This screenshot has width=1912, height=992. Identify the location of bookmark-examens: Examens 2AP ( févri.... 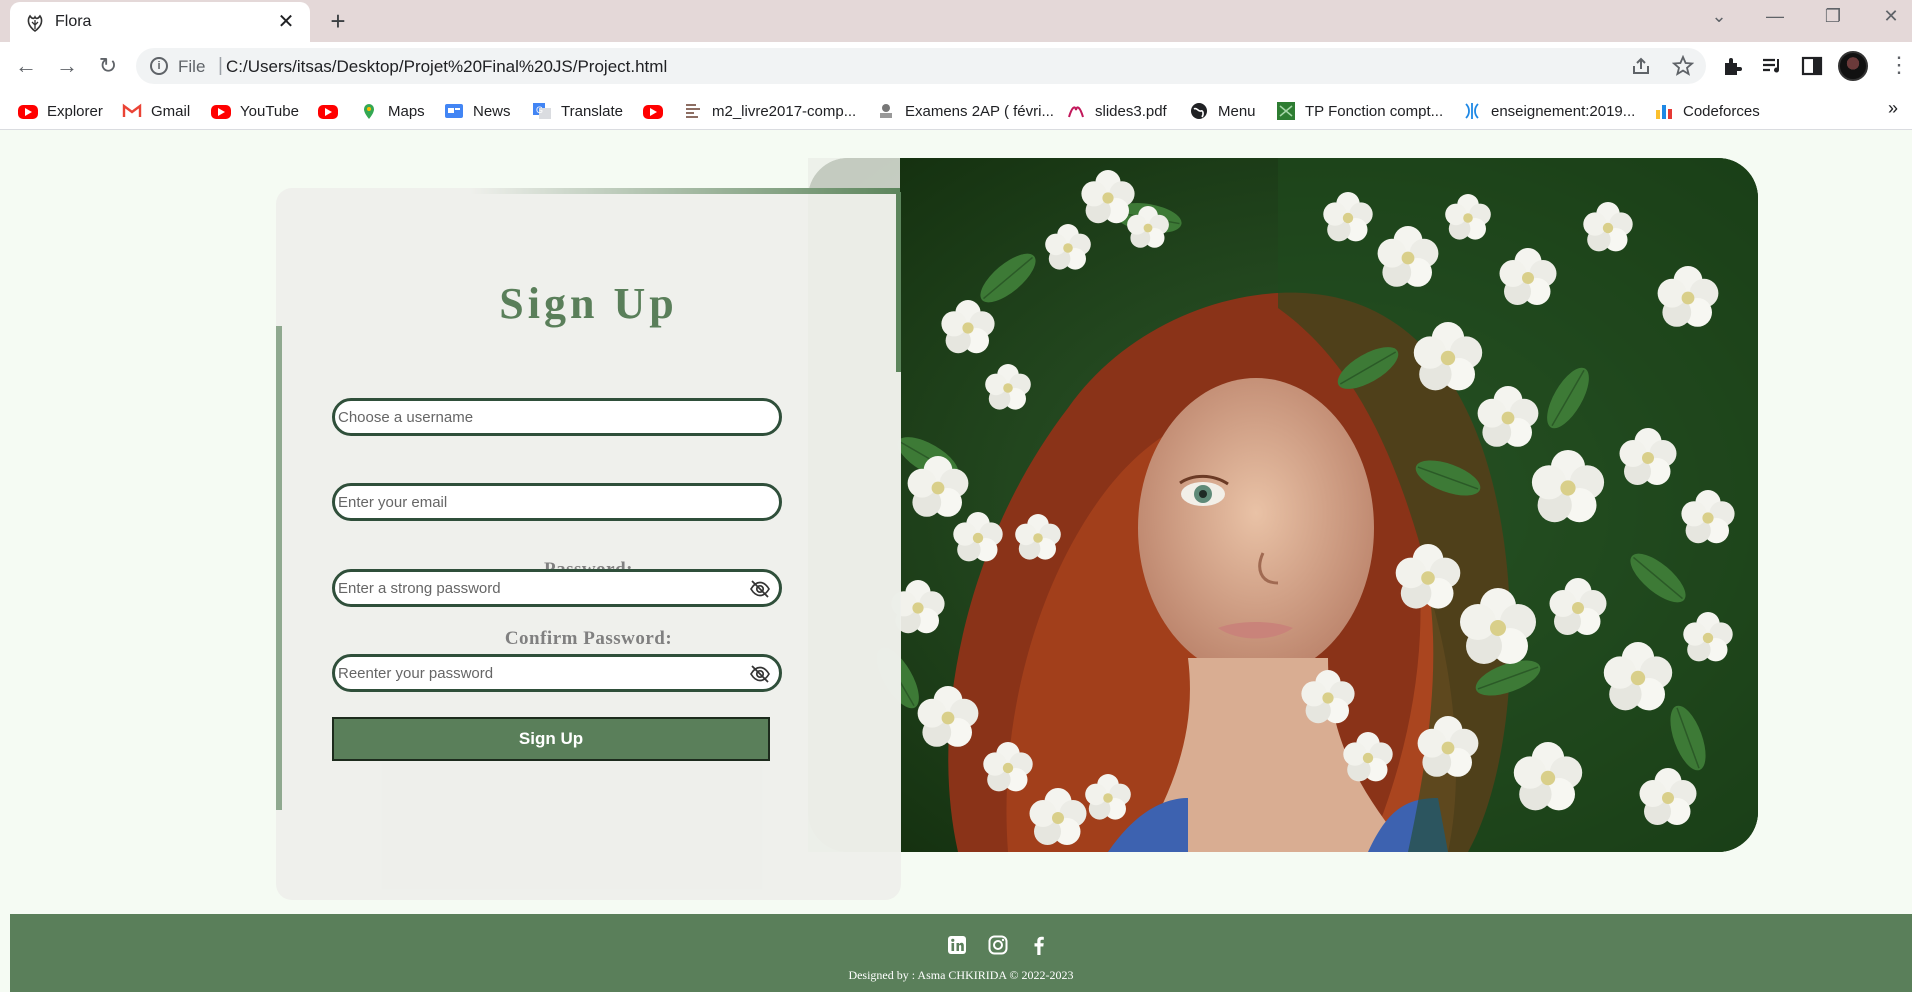
(965, 111).